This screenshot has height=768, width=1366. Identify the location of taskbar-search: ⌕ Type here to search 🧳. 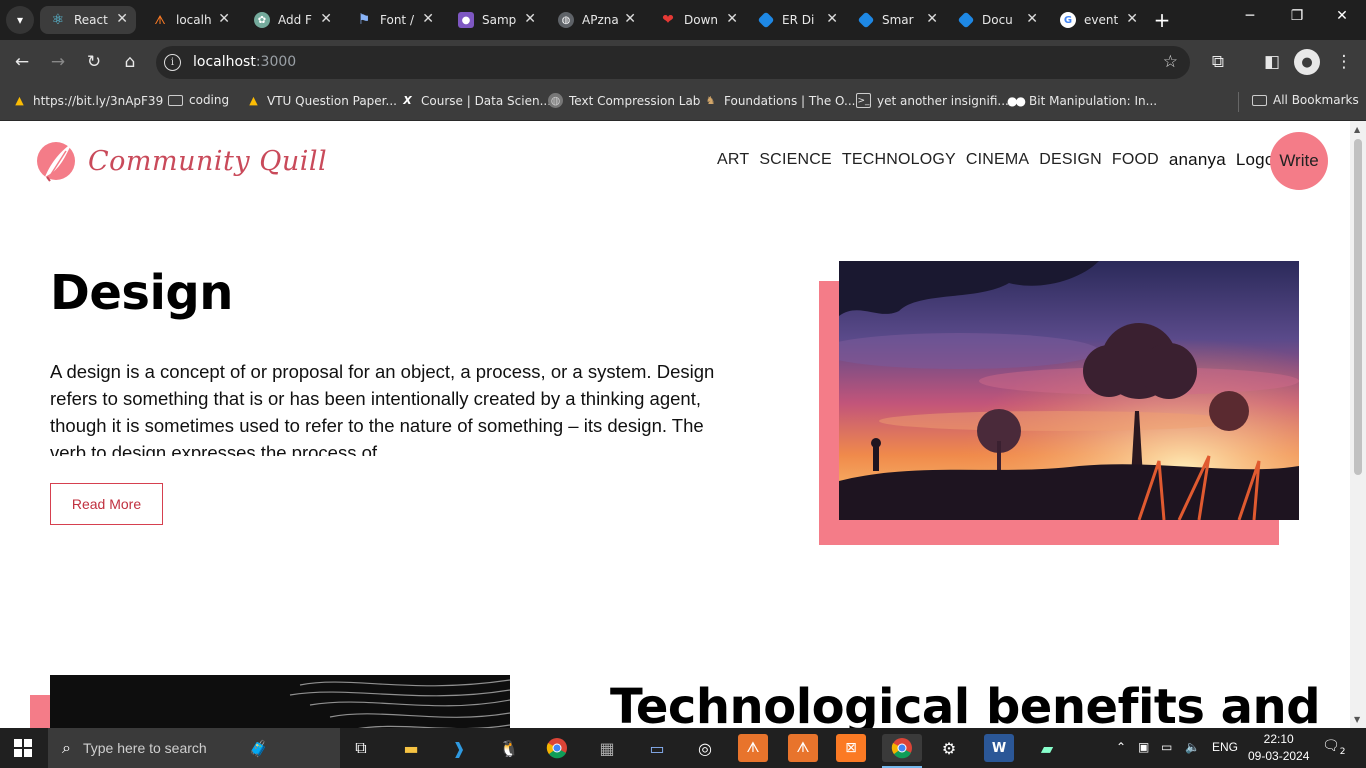
(194, 748).